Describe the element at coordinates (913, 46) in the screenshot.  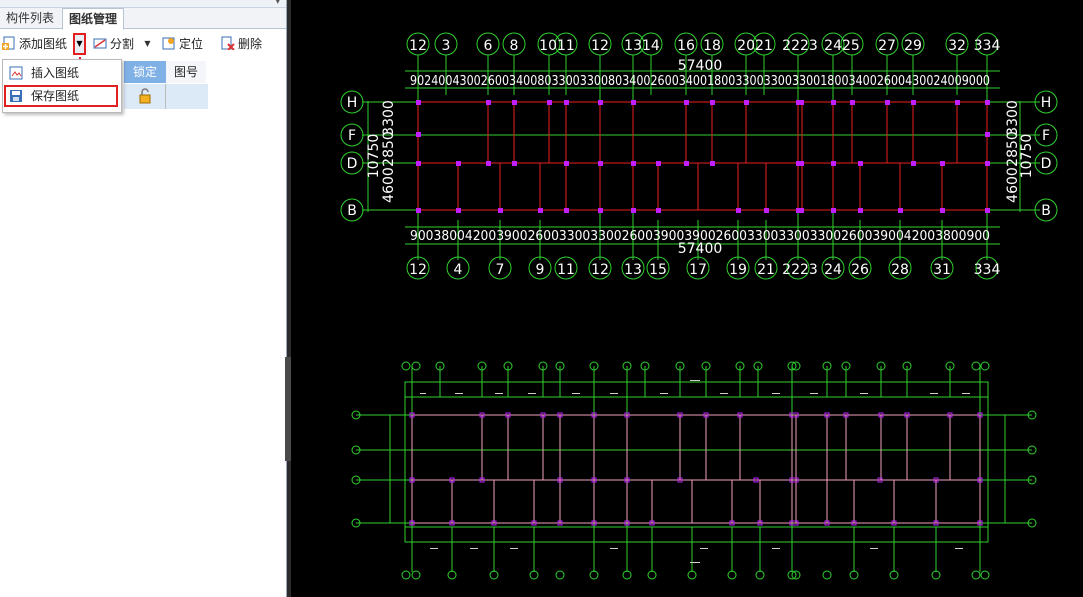
I see `axis-label: 29` at that location.